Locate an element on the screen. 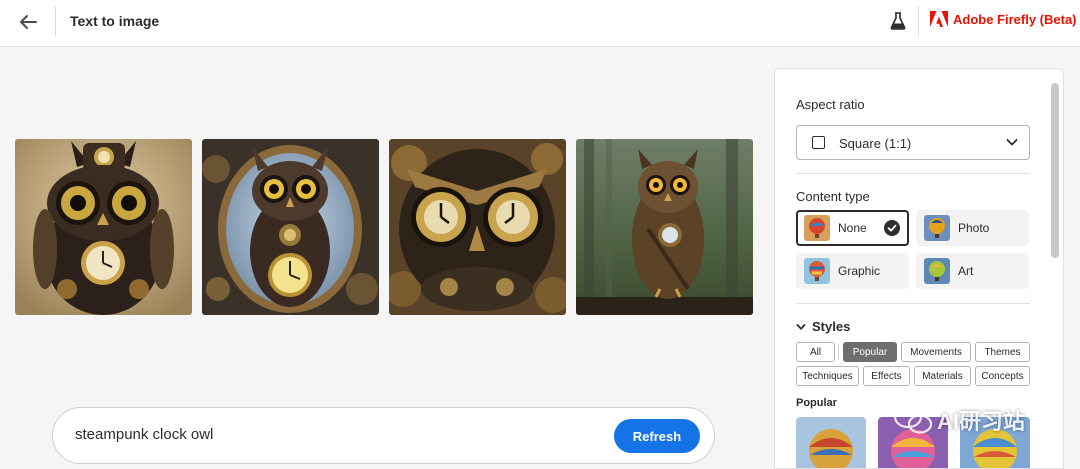  aspect-ratio-dropdown: Square (1:1) is located at coordinates (913, 142).